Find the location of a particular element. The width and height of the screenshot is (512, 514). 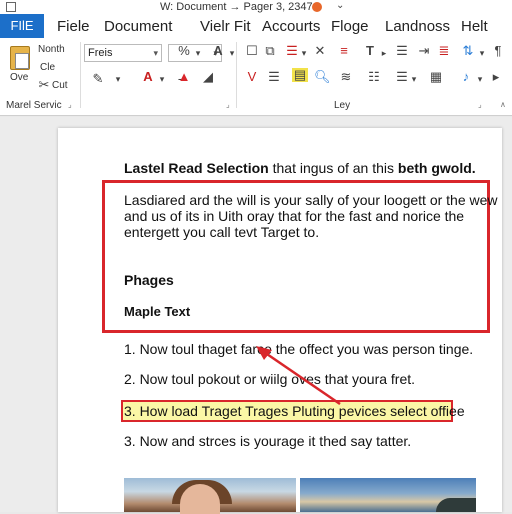

annotation-arrow is located at coordinates (298, 376).